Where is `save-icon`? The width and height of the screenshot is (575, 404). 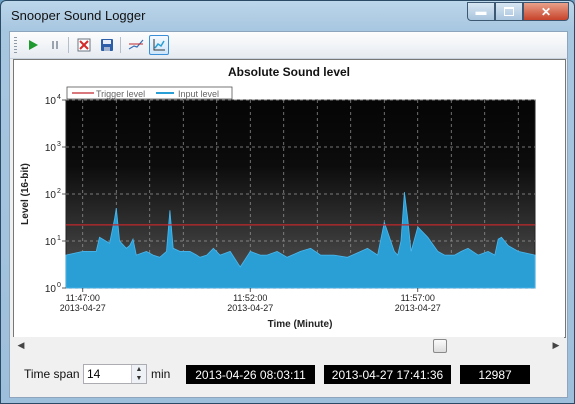
save-icon is located at coordinates (107, 45).